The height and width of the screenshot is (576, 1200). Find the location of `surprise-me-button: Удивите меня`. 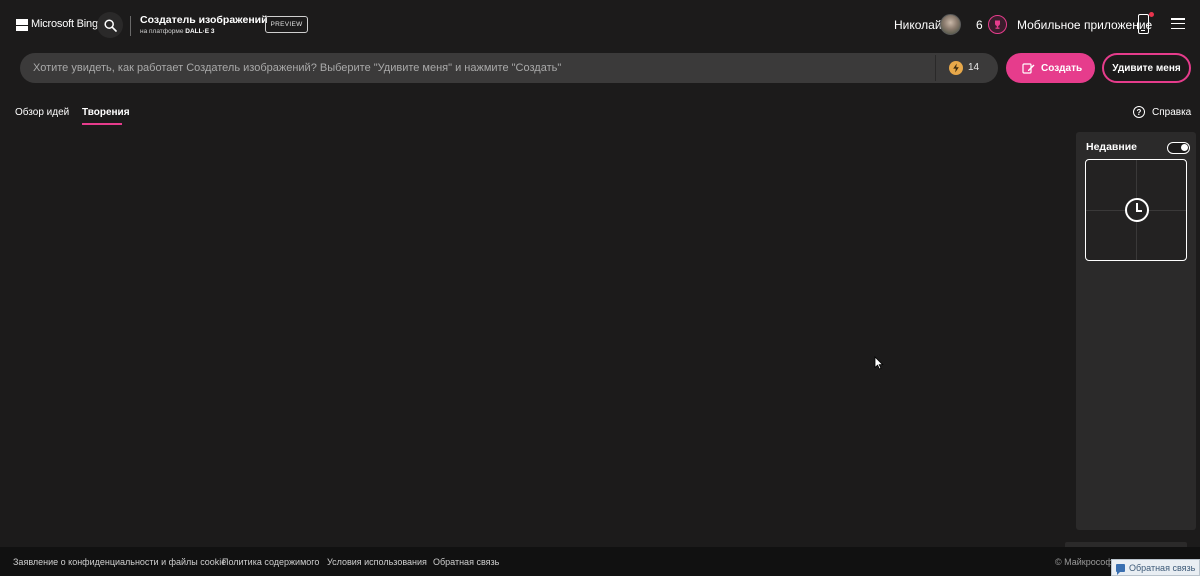

surprise-me-button: Удивите меня is located at coordinates (1146, 68).